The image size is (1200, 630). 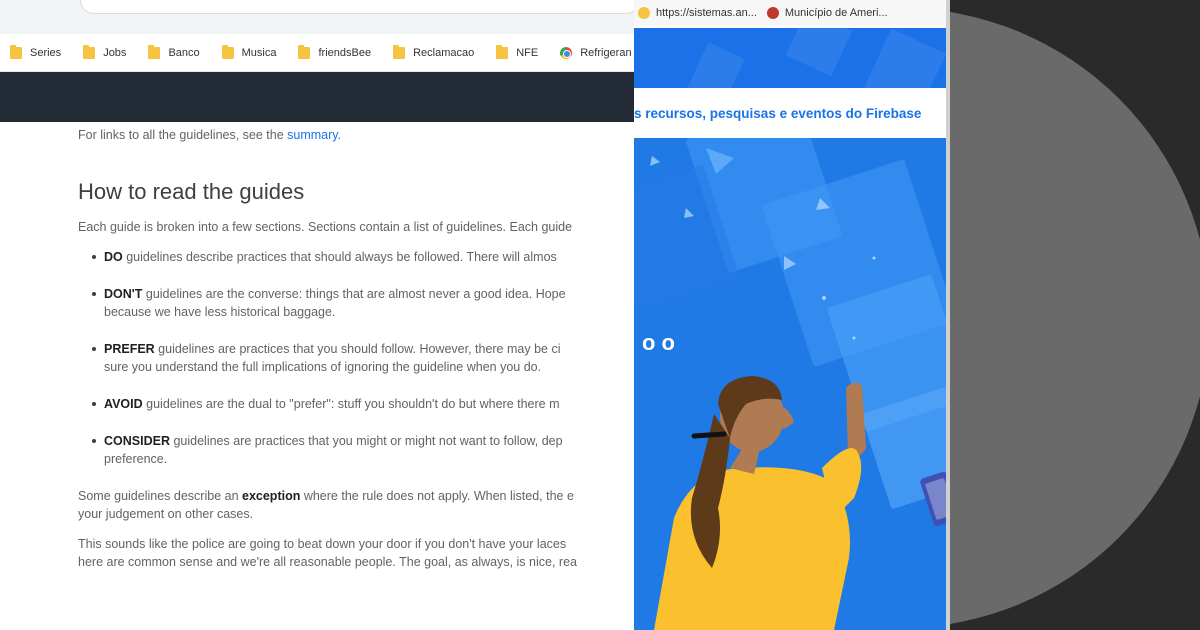 I want to click on browser-toolbar, so click(x=317, y=17).